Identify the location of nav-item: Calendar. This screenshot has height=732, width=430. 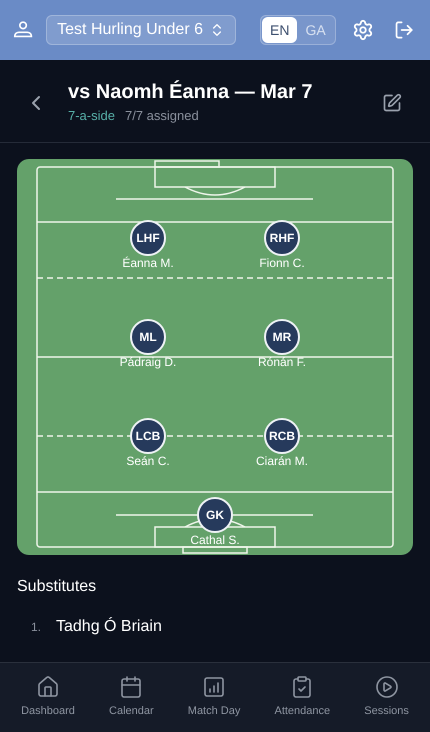
(131, 697).